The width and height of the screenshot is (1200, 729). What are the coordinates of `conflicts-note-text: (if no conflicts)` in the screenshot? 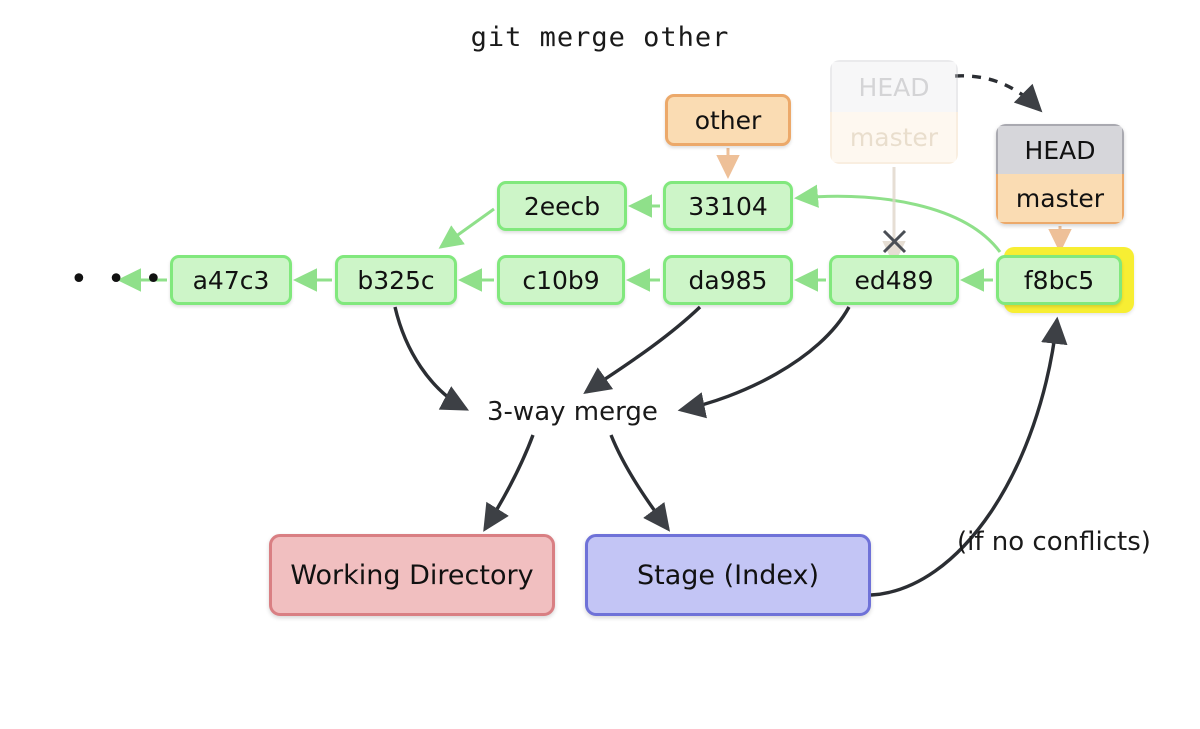 It's located at (1054, 542).